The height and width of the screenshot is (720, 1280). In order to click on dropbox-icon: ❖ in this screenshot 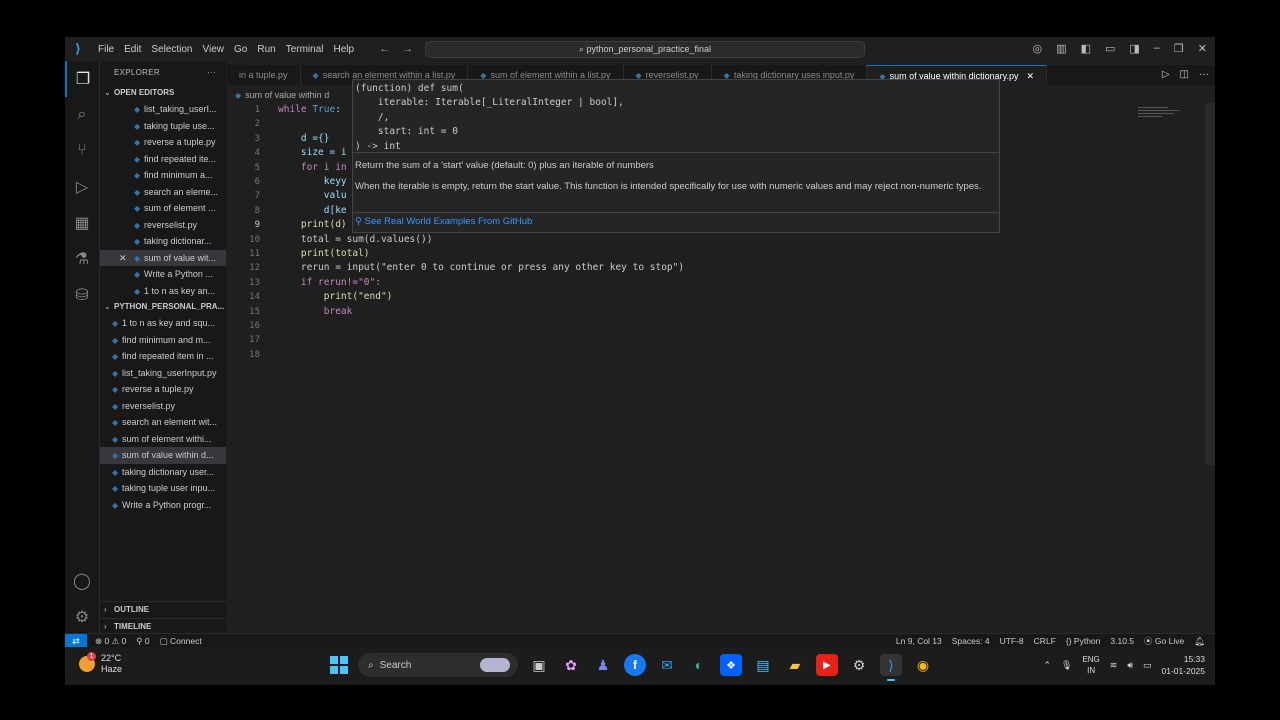, I will do `click(731, 665)`.